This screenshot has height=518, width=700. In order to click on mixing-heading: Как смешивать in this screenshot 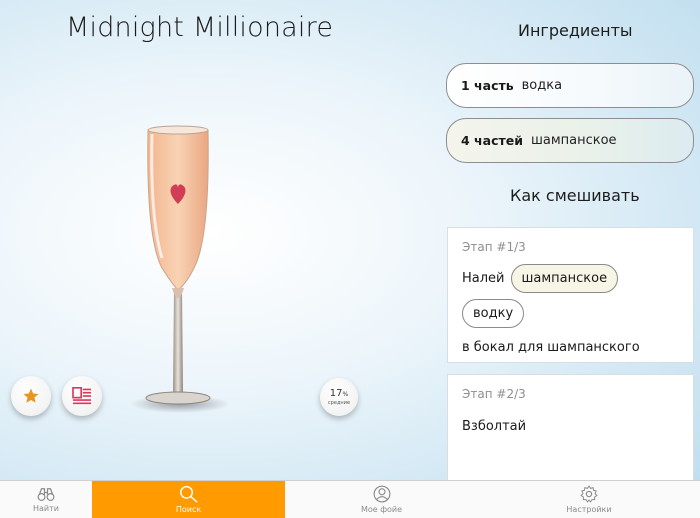, I will do `click(575, 195)`.